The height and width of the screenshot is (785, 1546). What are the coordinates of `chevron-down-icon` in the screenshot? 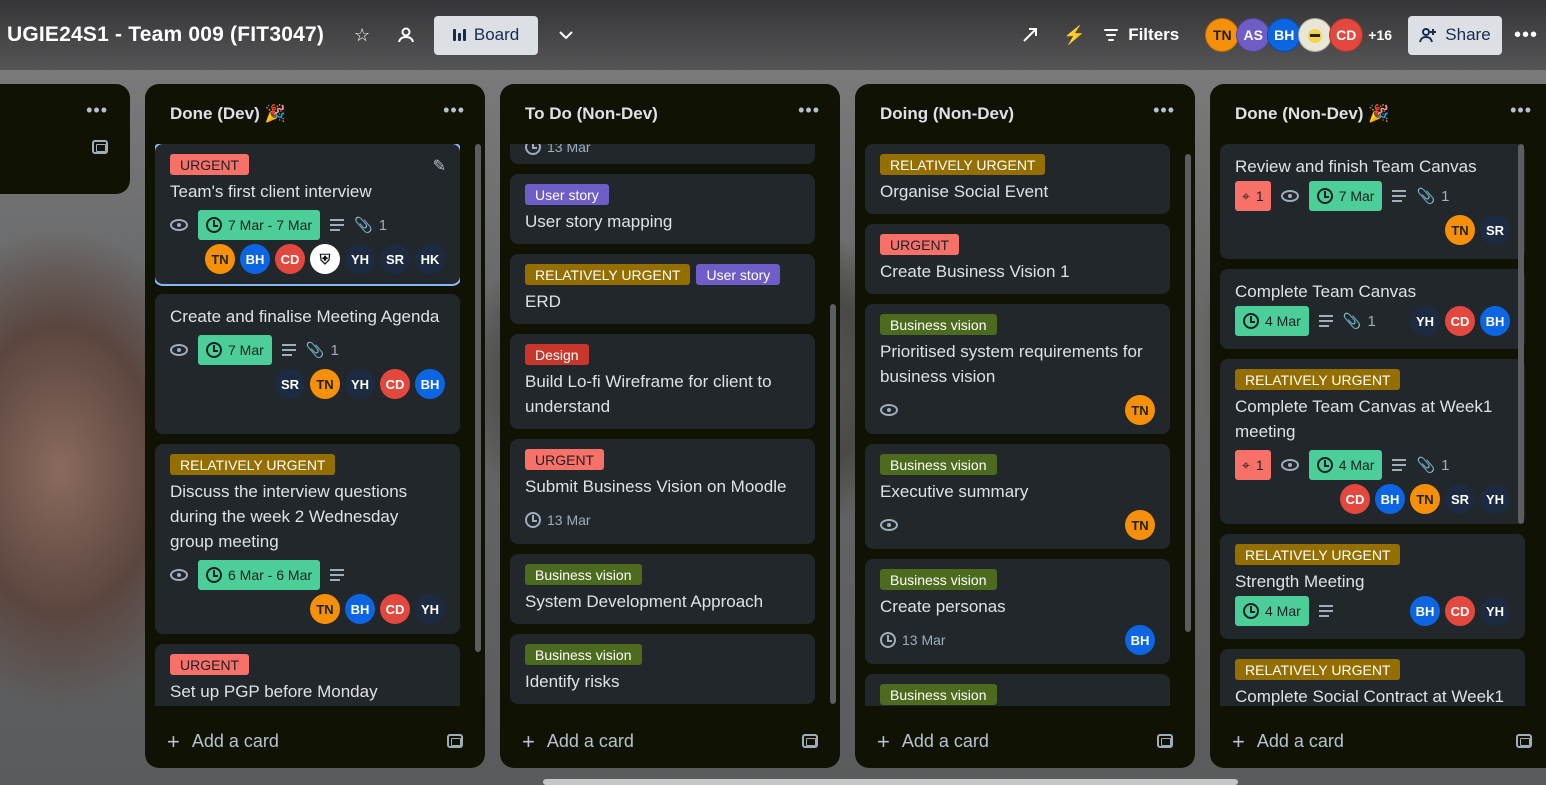 It's located at (566, 35).